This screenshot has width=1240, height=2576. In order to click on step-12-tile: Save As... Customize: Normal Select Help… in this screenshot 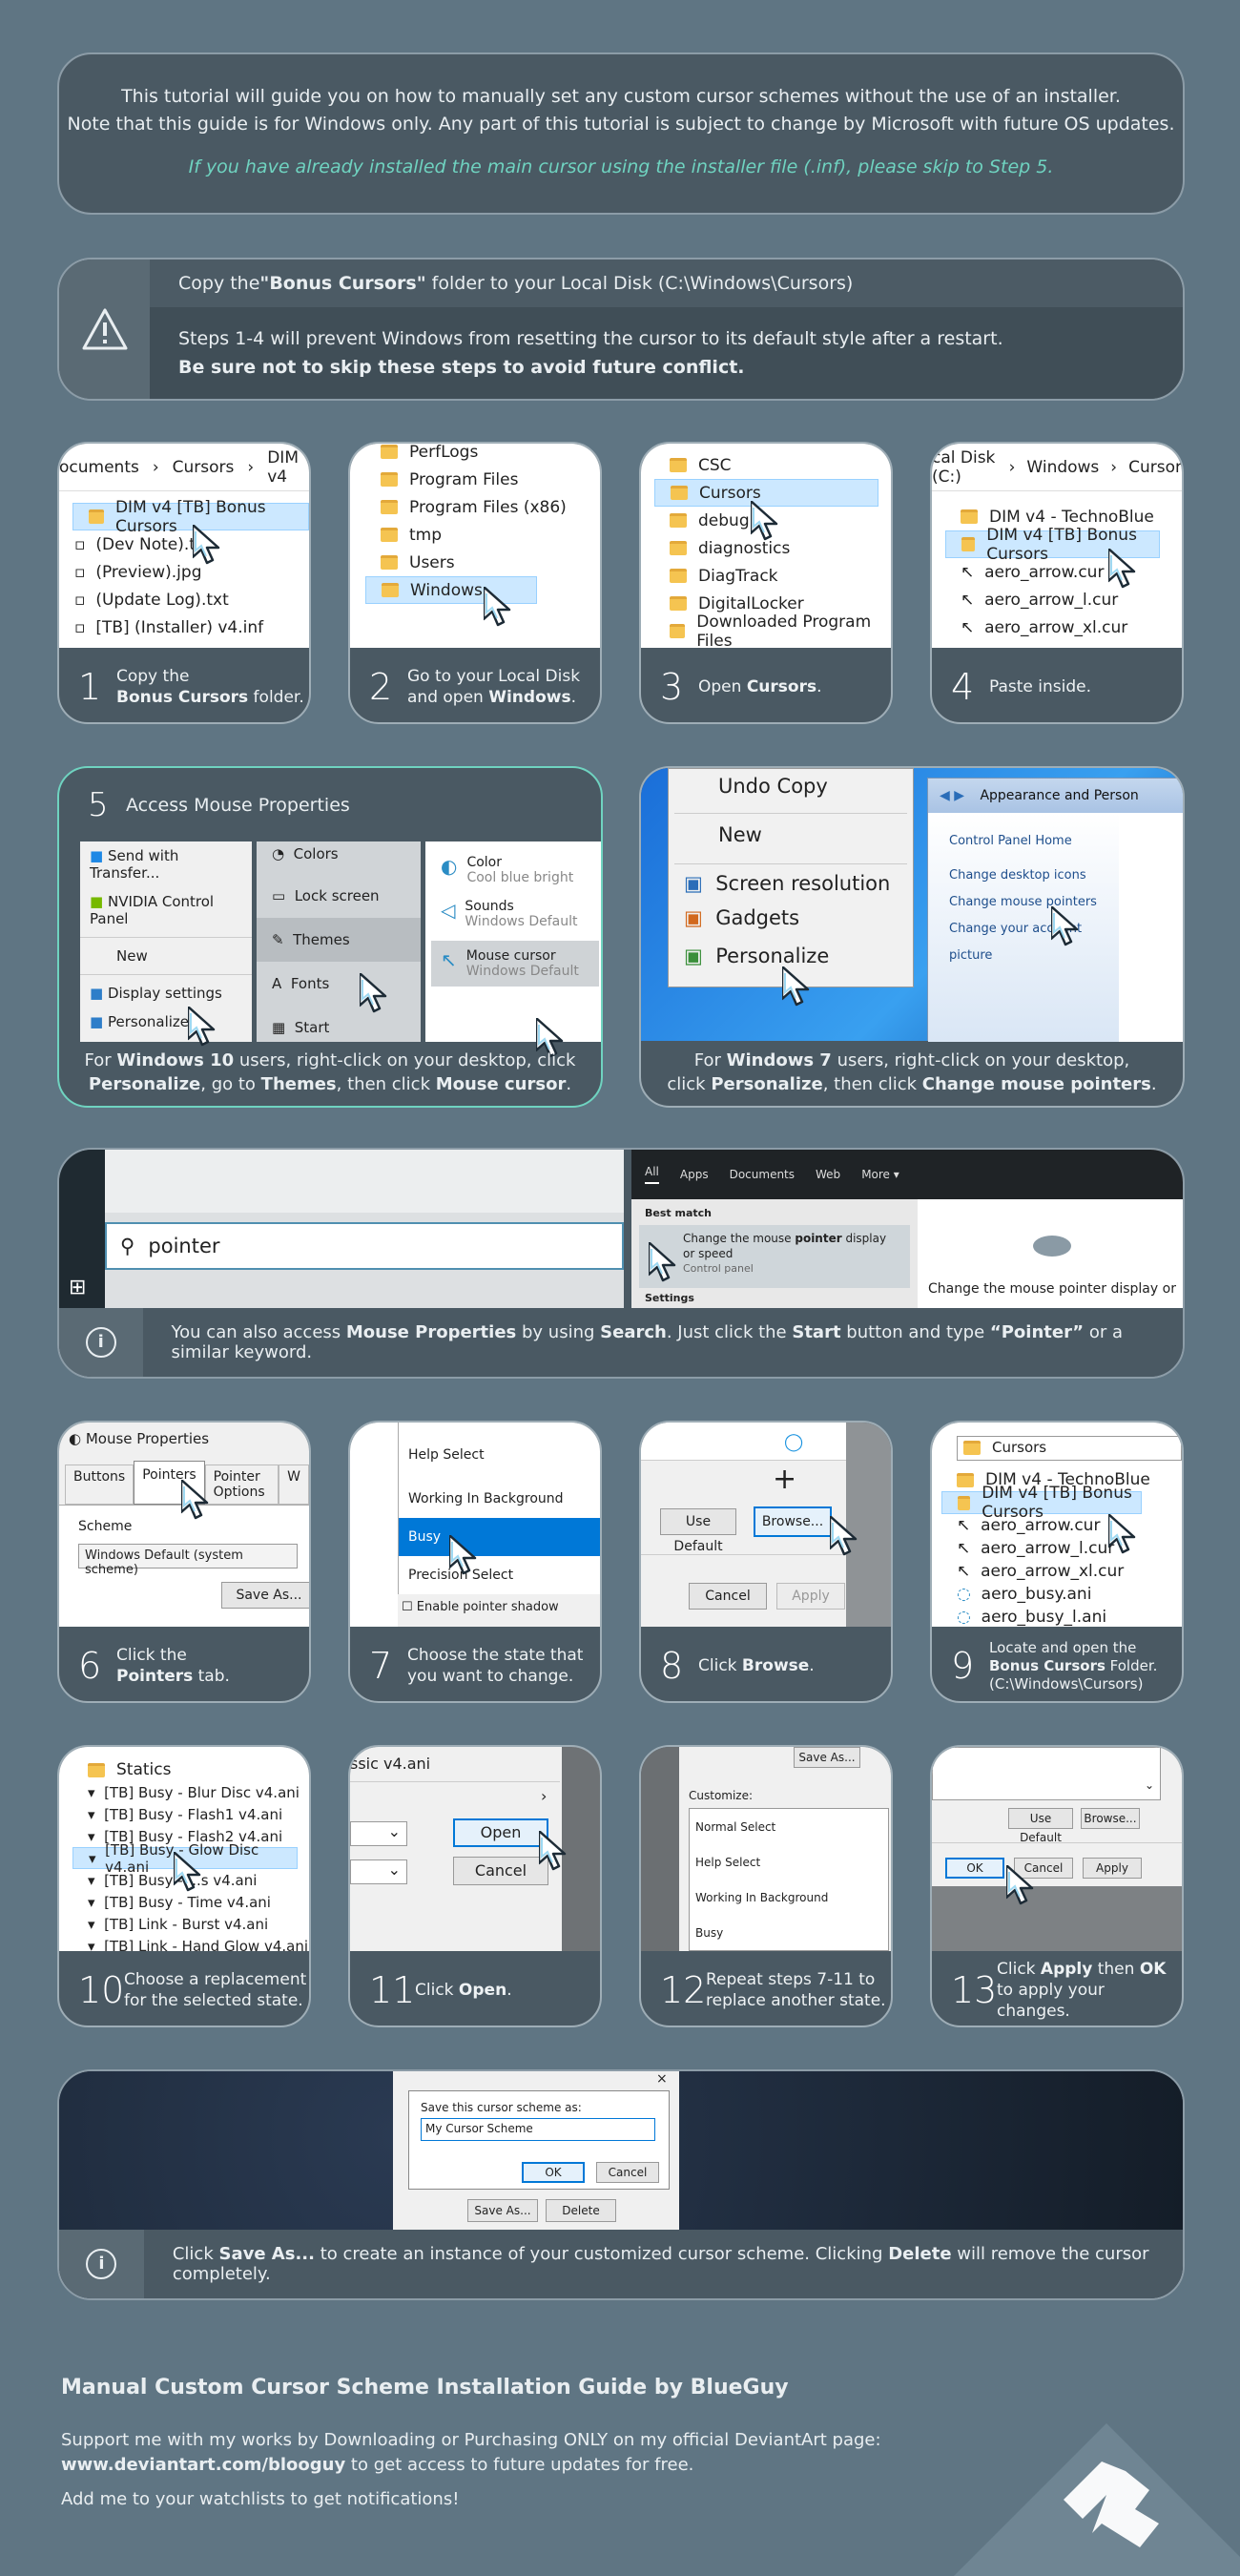, I will do `click(766, 1886)`.